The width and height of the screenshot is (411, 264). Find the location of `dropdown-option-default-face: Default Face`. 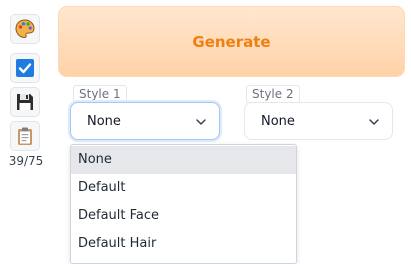

dropdown-option-default-face: Default Face is located at coordinates (183, 216).